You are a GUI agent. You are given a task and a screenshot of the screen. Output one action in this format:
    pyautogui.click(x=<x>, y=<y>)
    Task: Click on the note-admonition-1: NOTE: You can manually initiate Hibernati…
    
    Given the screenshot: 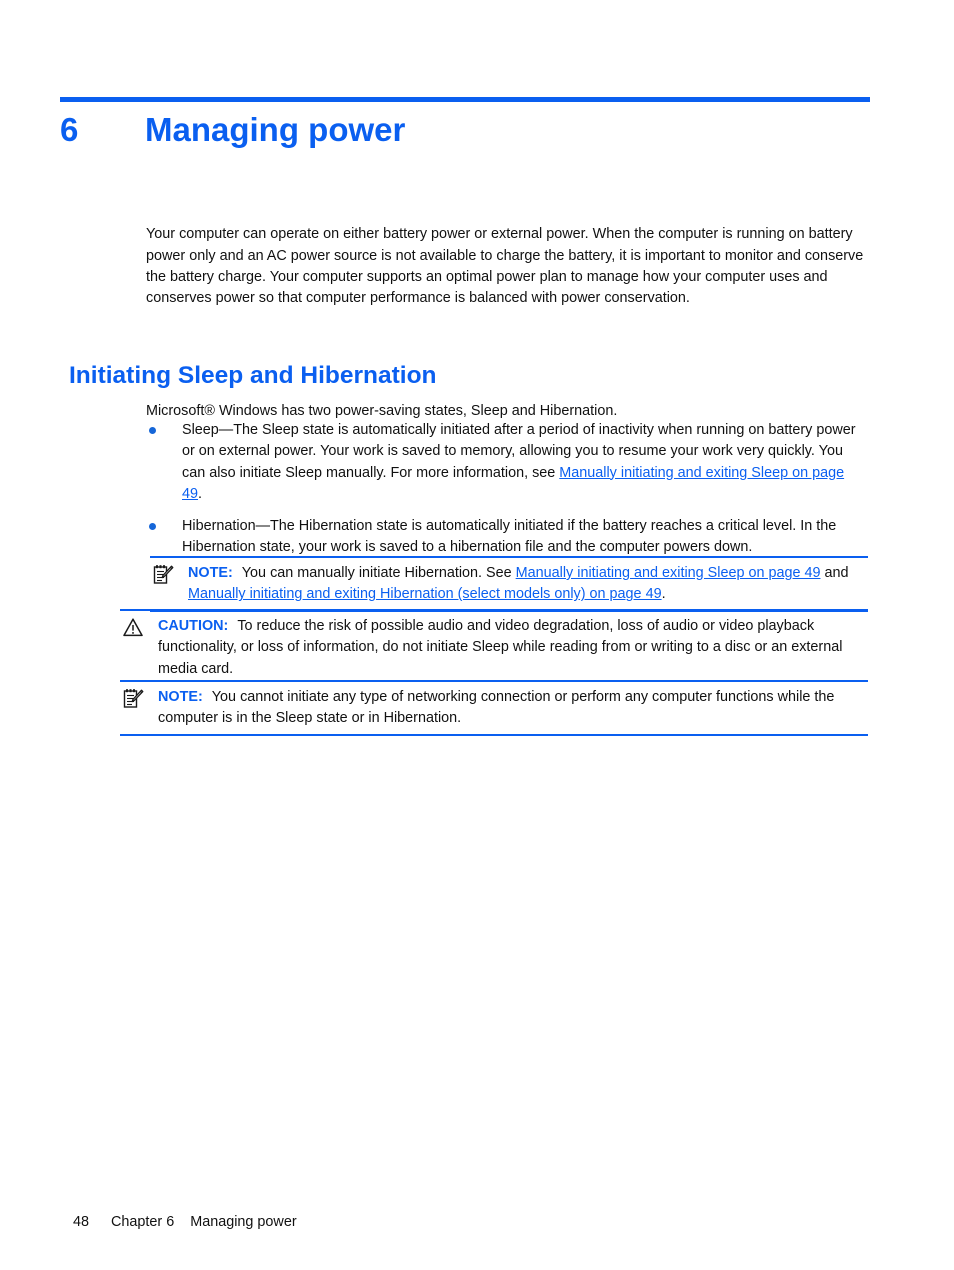 What is the action you would take?
    pyautogui.click(x=509, y=584)
    